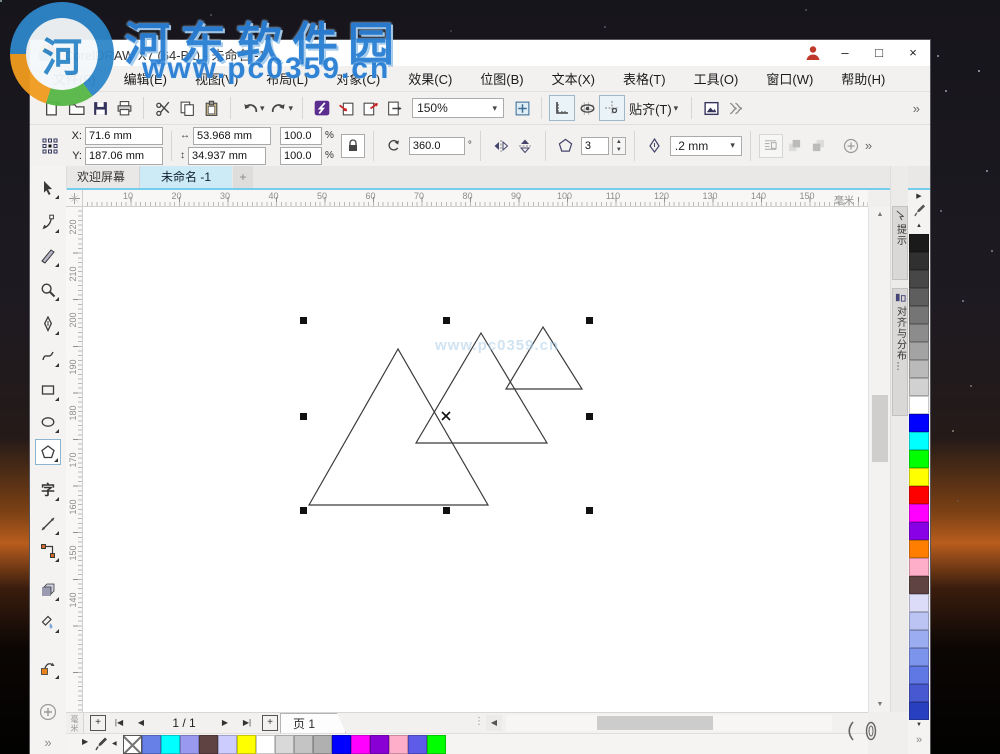 This screenshot has width=1000, height=754. Describe the element at coordinates (145, 78) in the screenshot. I see `menu-item: 编辑(E)` at that location.